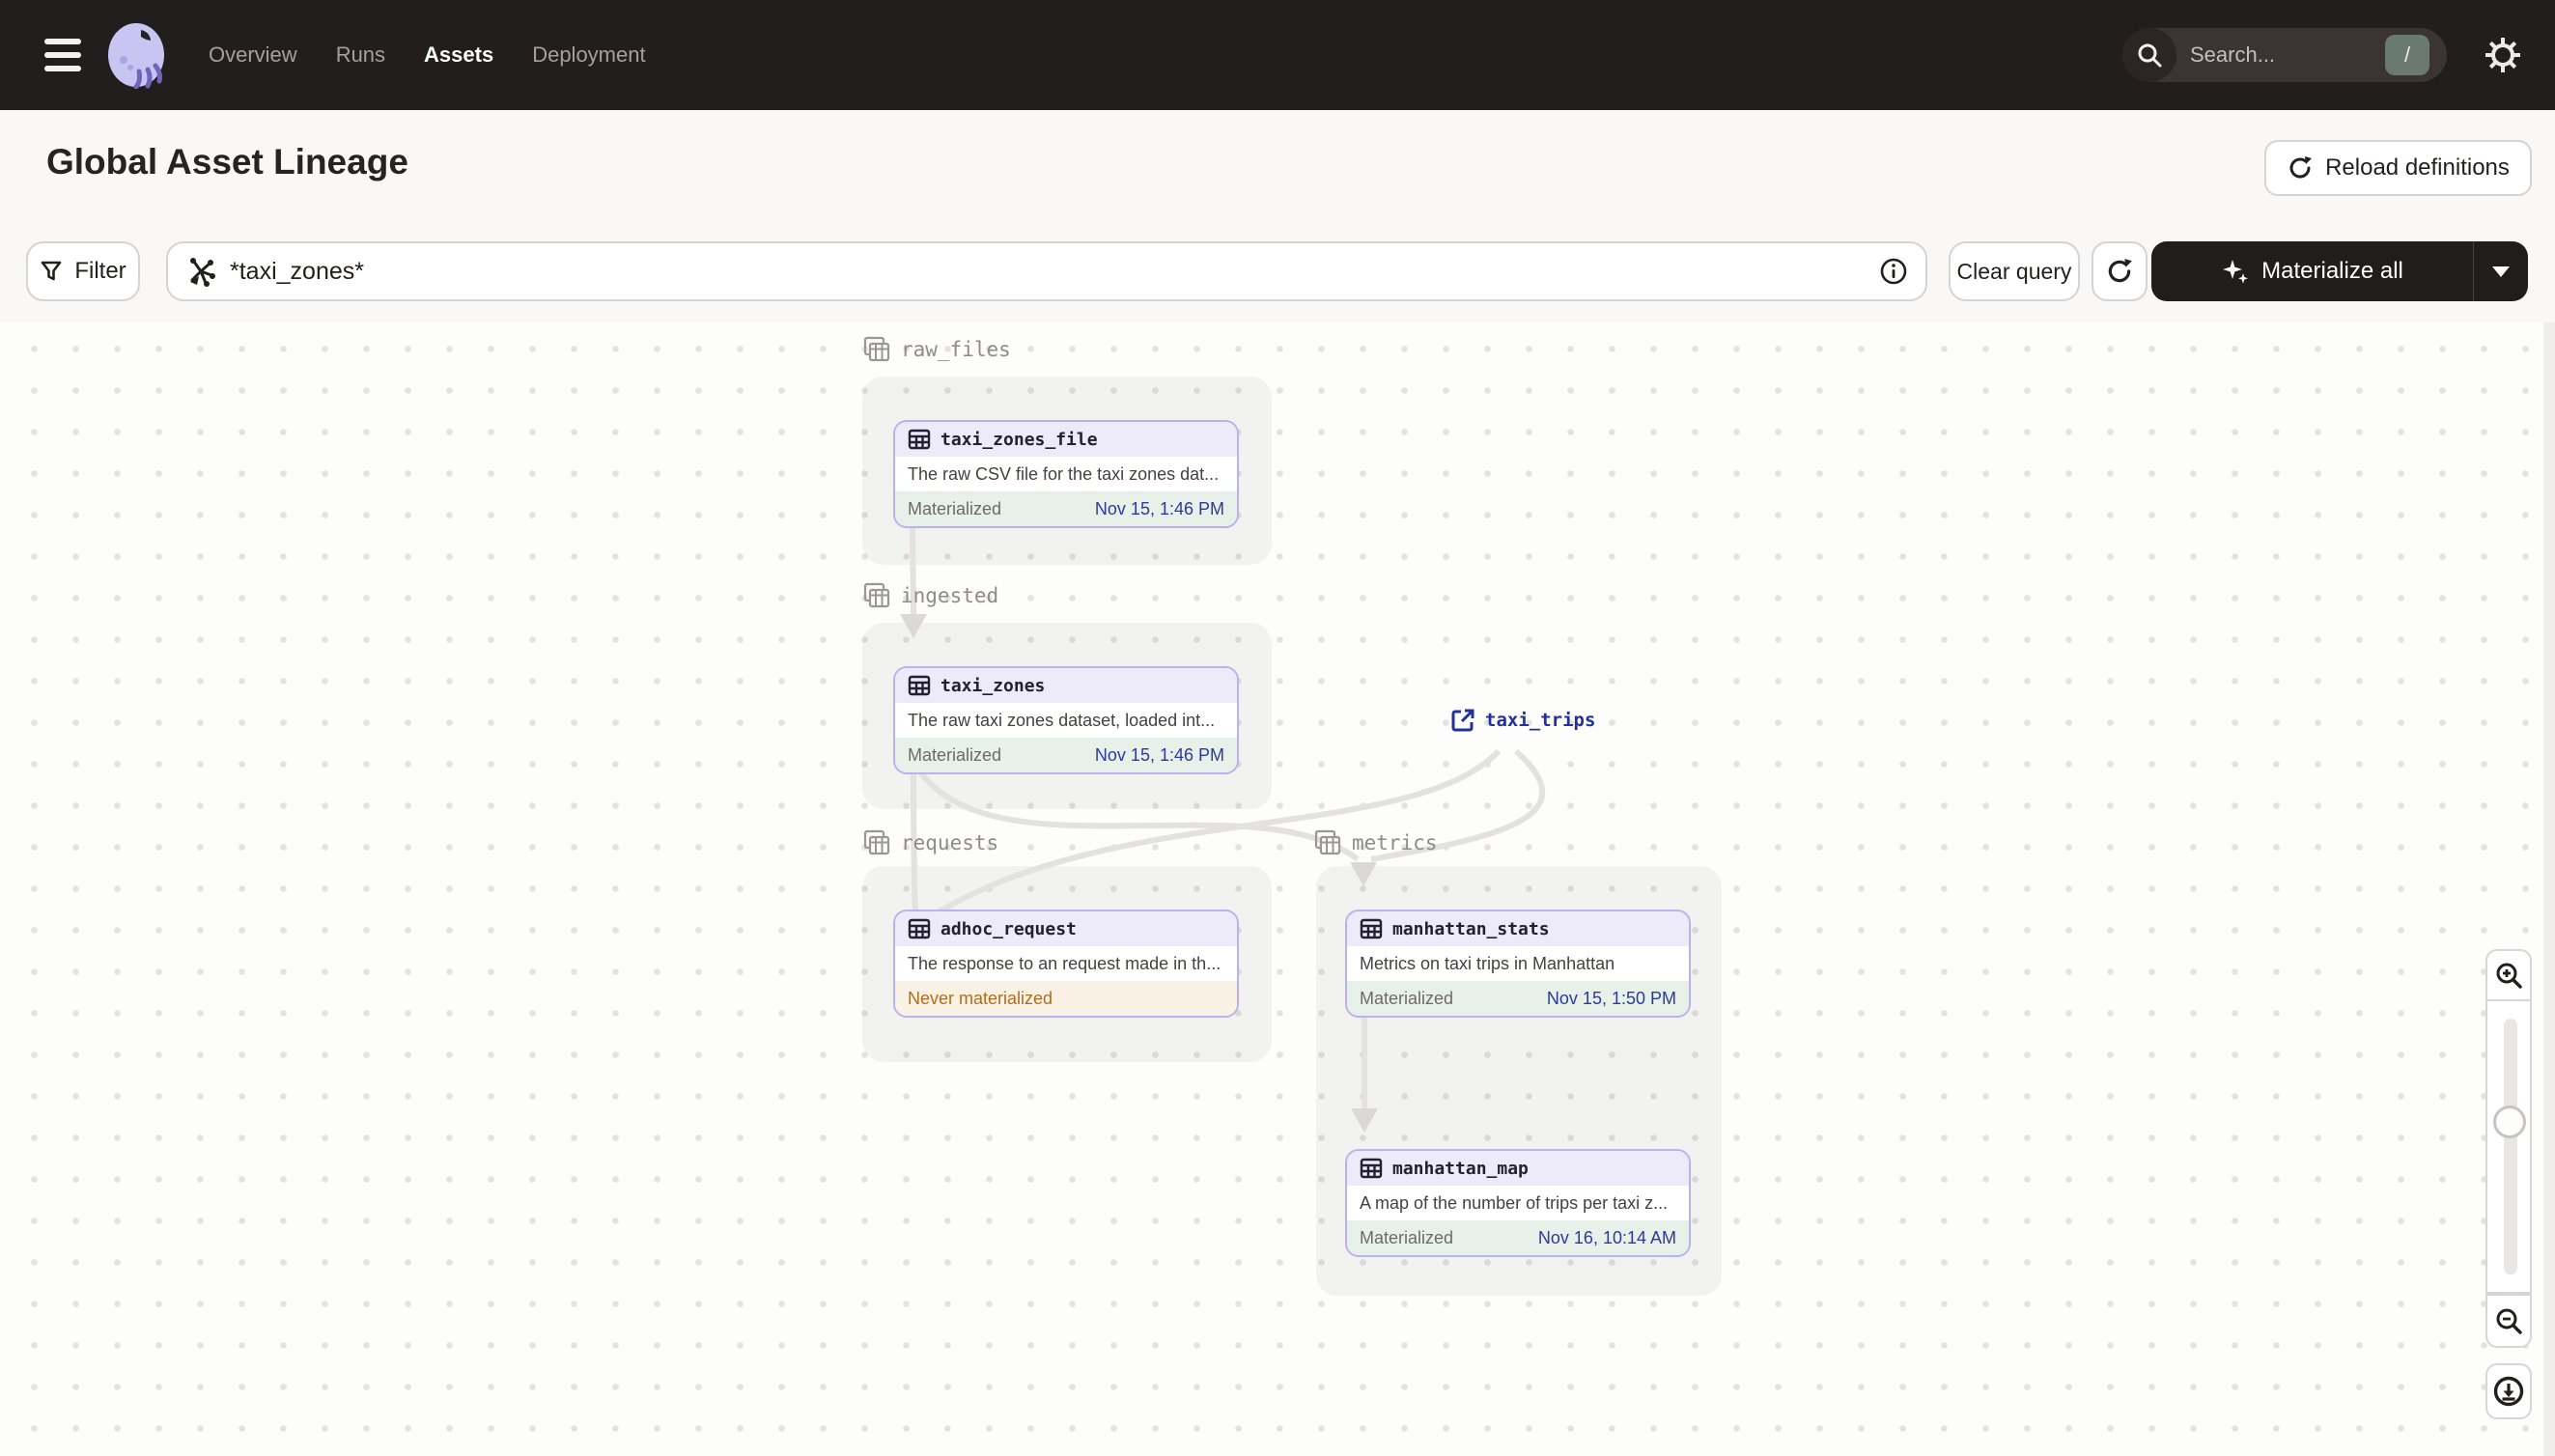 The height and width of the screenshot is (1456, 2555). What do you see at coordinates (936, 350) in the screenshot?
I see `group-label-raw-files: raw_files` at bounding box center [936, 350].